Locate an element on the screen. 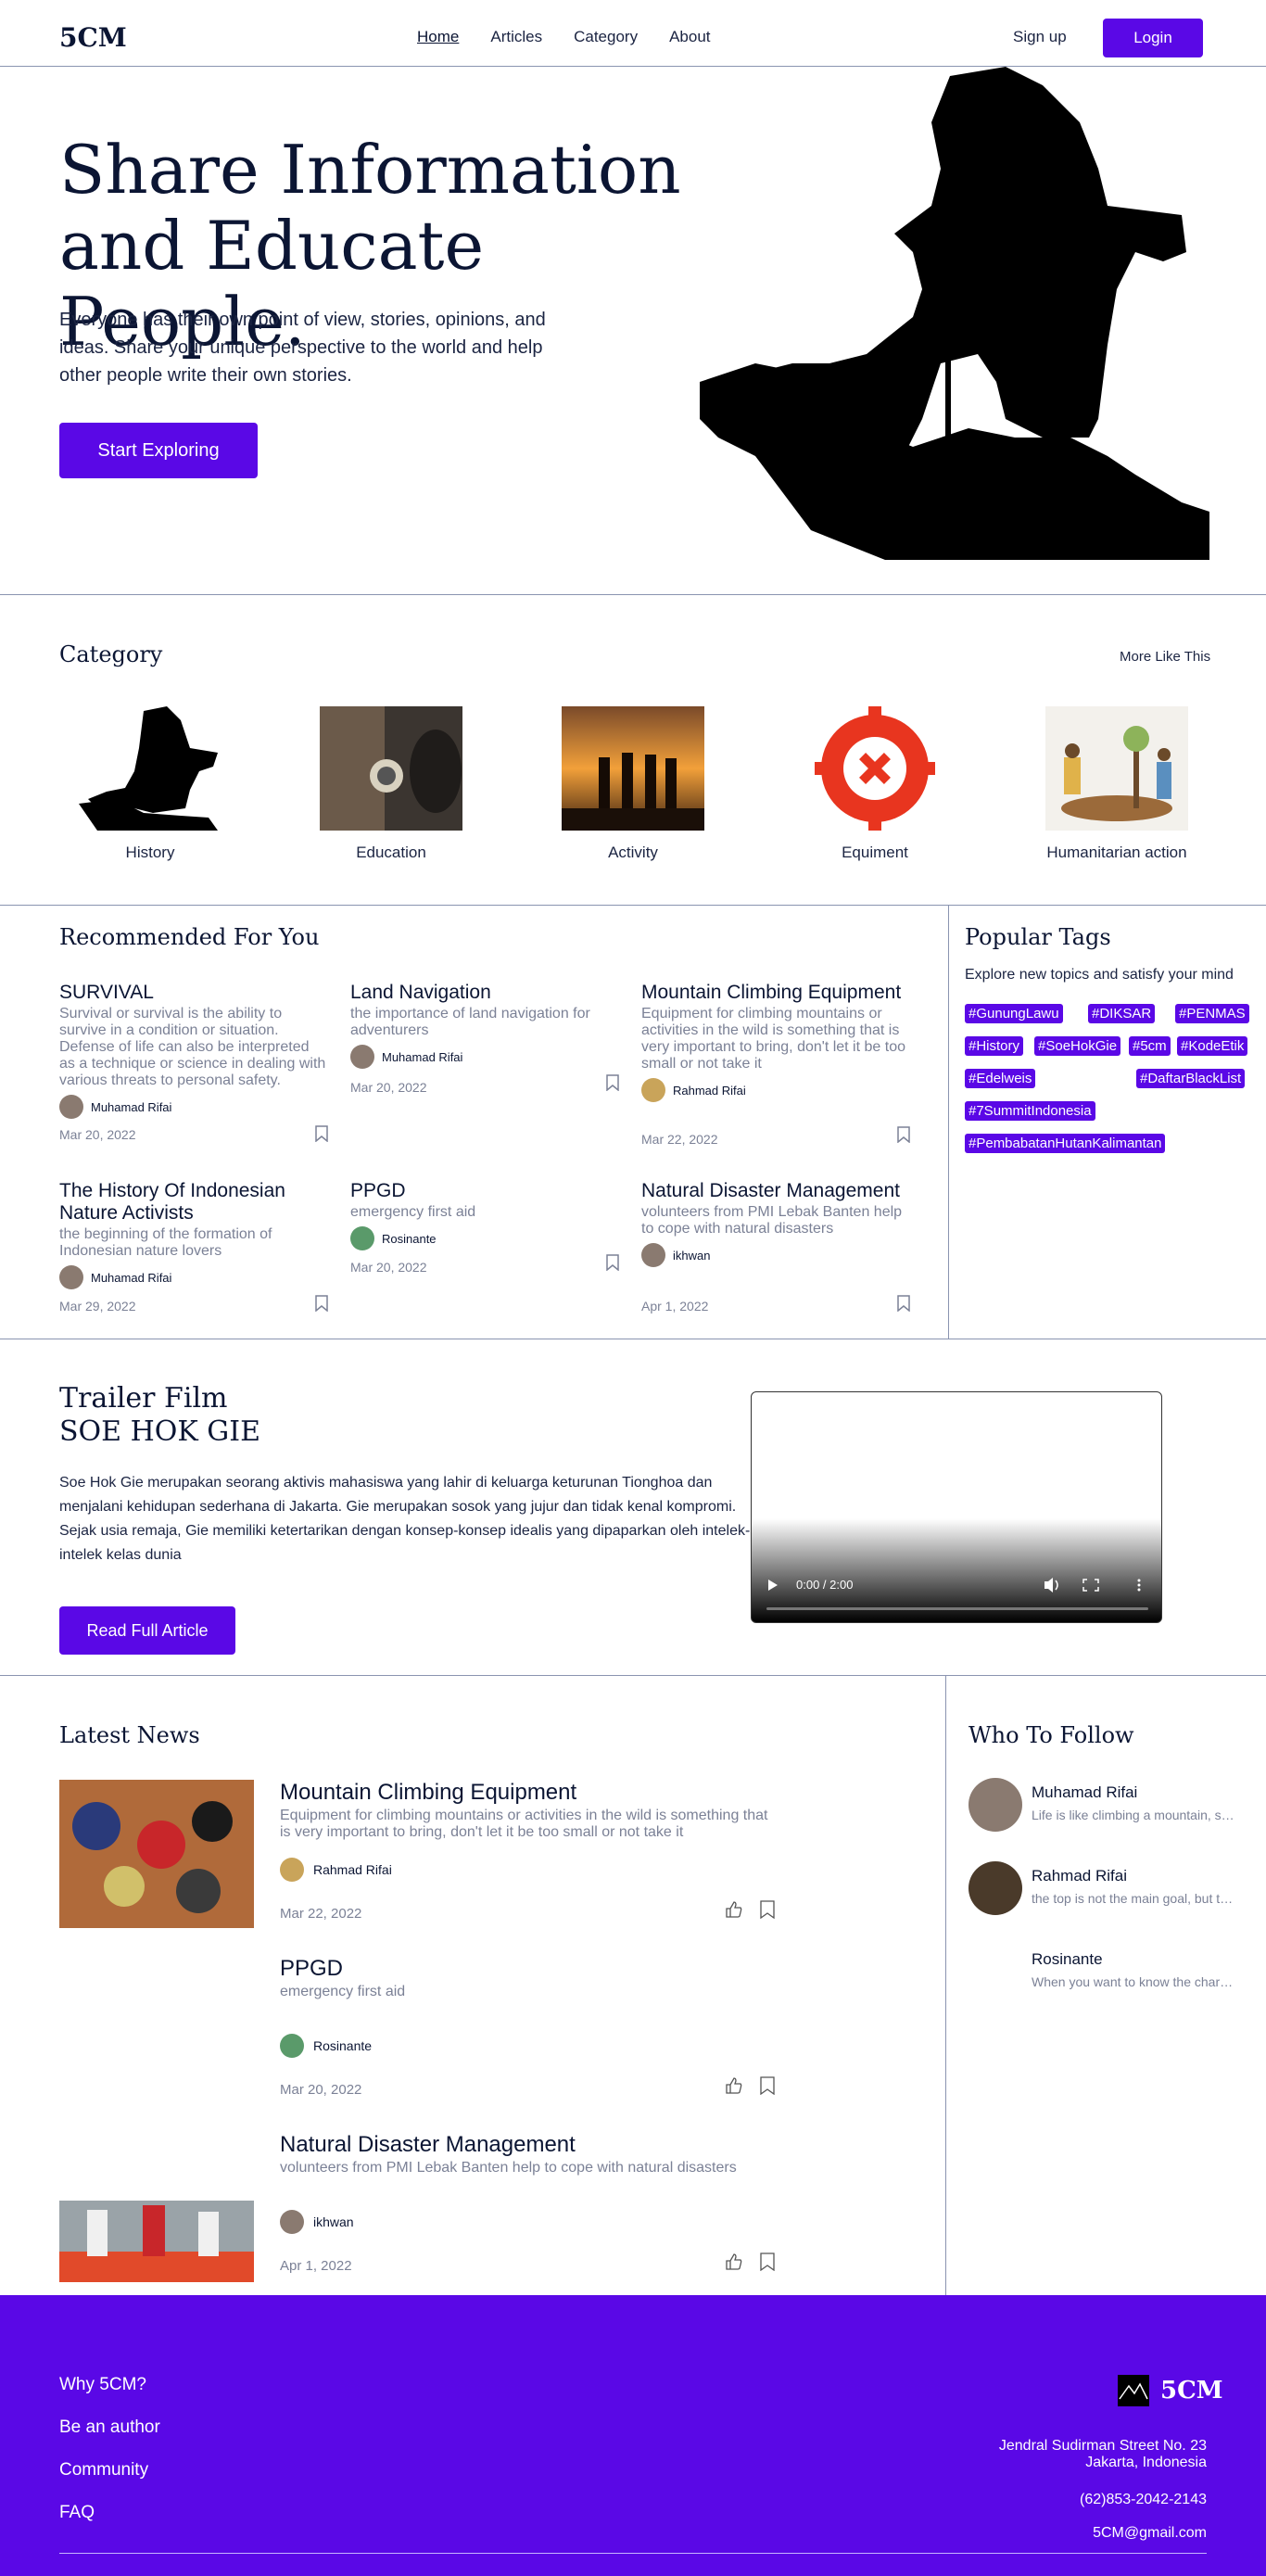 Image resolution: width=1266 pixels, height=2576 pixels. tag: #PENMAS is located at coordinates (1212, 1013).